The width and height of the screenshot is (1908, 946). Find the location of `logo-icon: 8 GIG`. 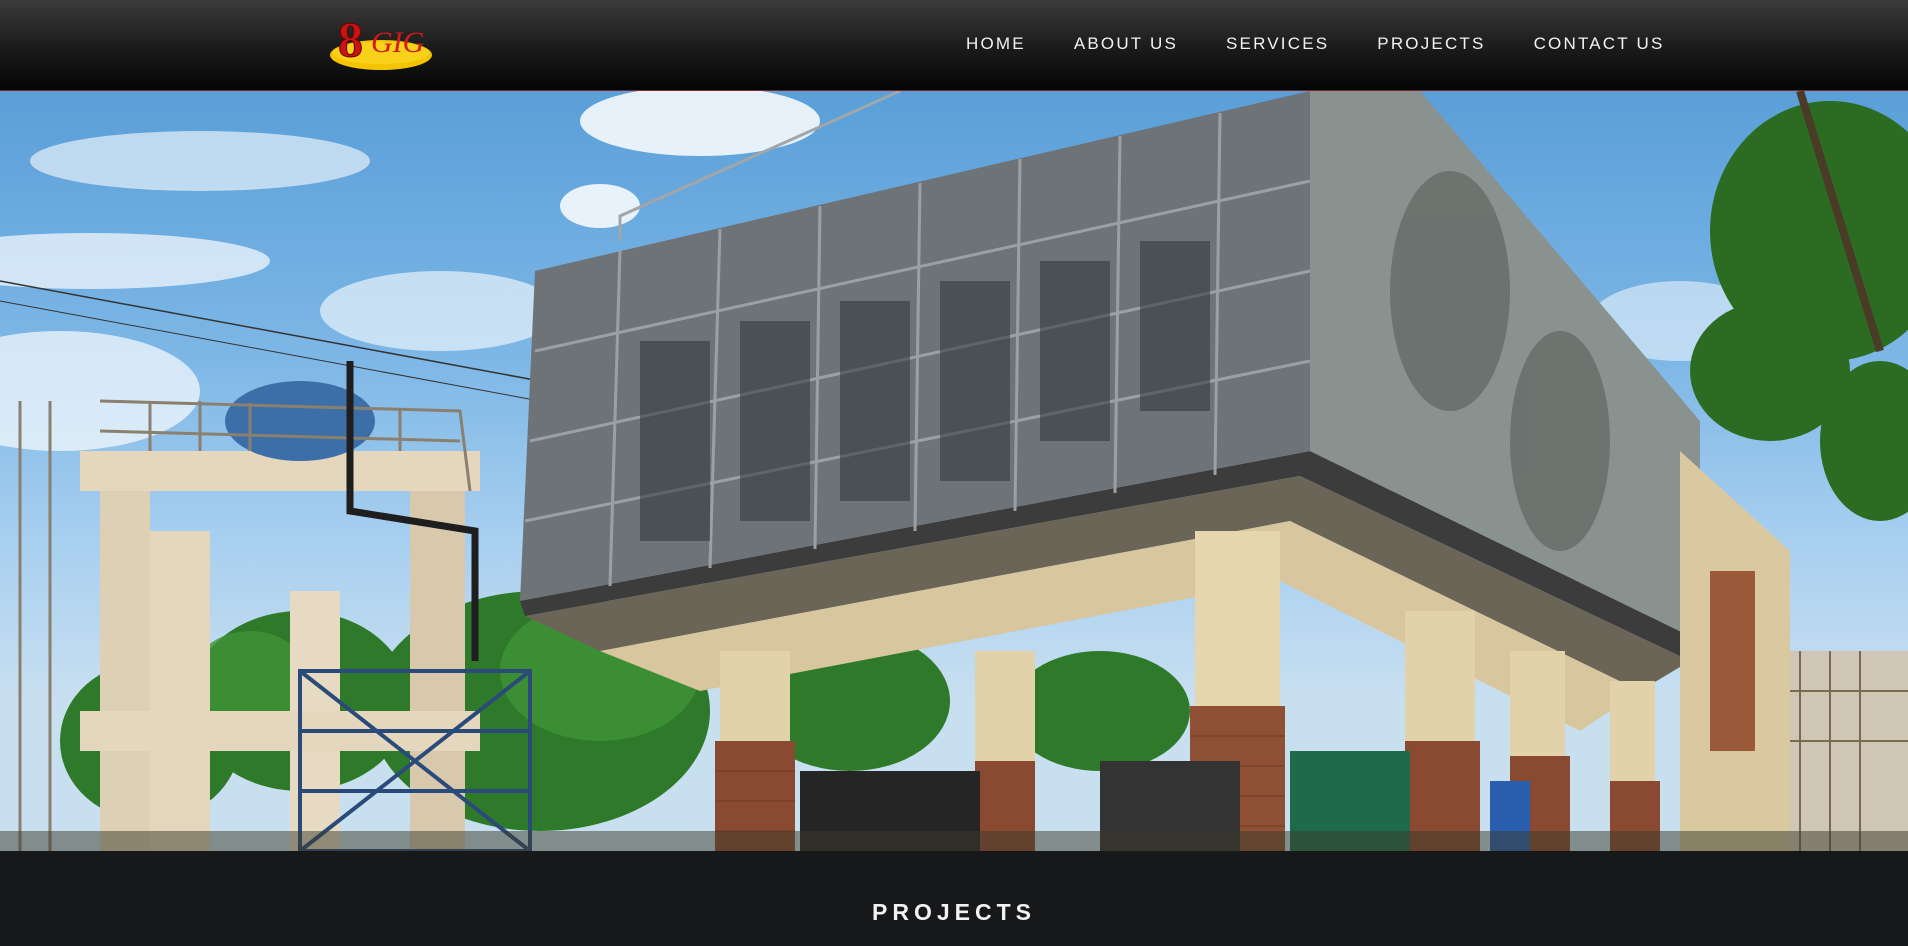

logo-icon: 8 GIG is located at coordinates (381, 41).